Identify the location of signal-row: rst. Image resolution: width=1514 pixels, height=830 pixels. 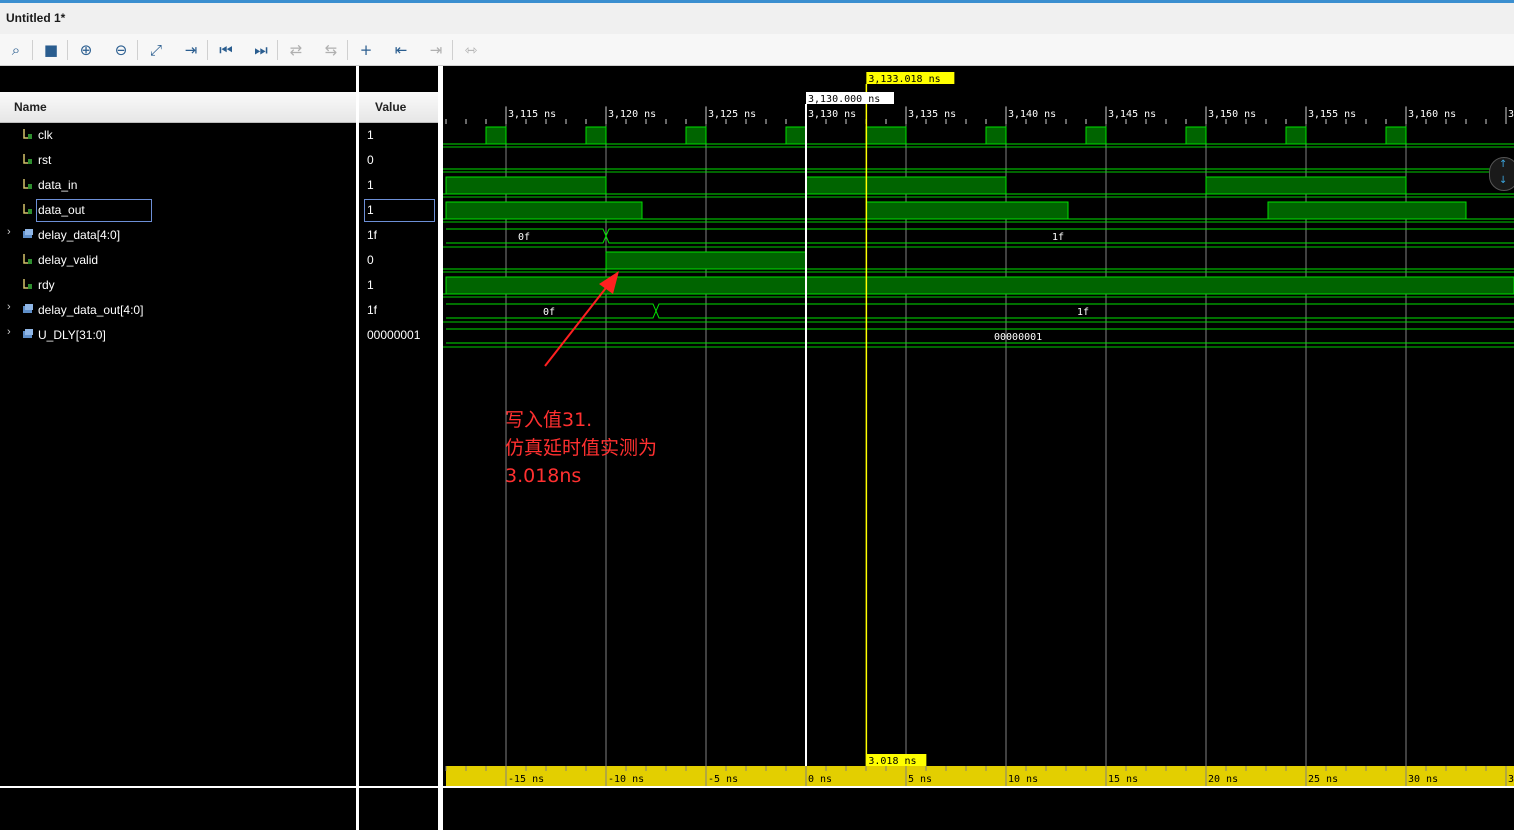
(178, 160).